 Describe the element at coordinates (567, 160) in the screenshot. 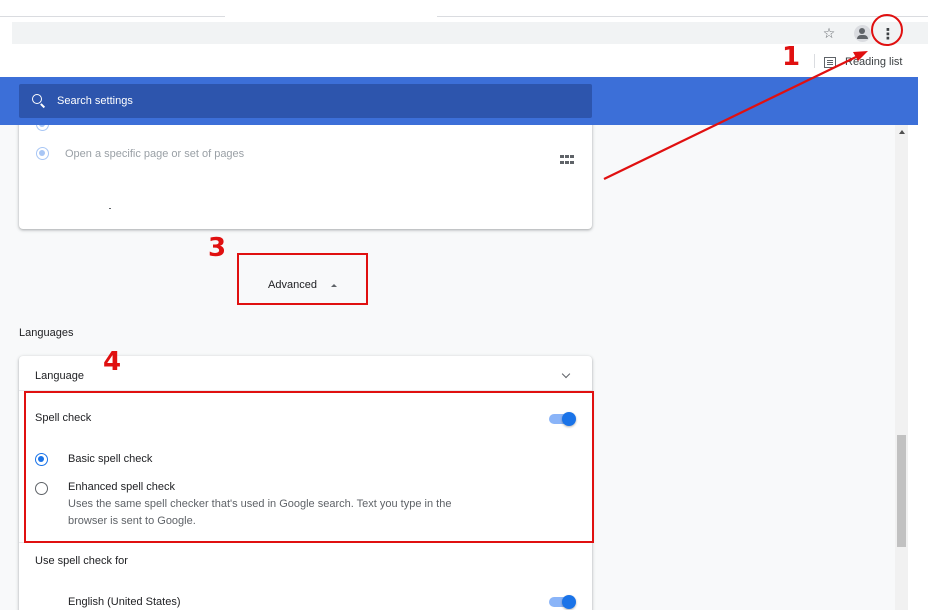

I see `building-grid-icon` at that location.